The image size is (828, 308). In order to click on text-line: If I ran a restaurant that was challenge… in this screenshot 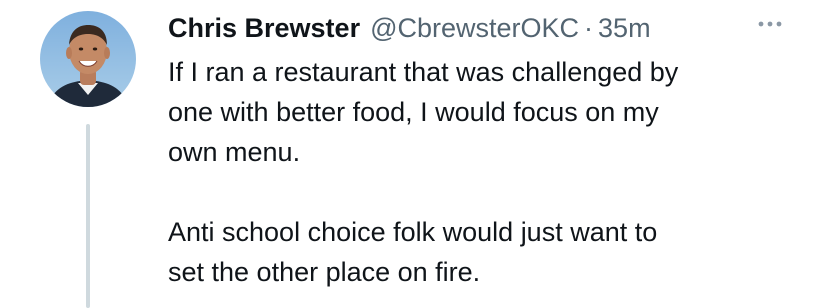, I will do `click(423, 72)`.